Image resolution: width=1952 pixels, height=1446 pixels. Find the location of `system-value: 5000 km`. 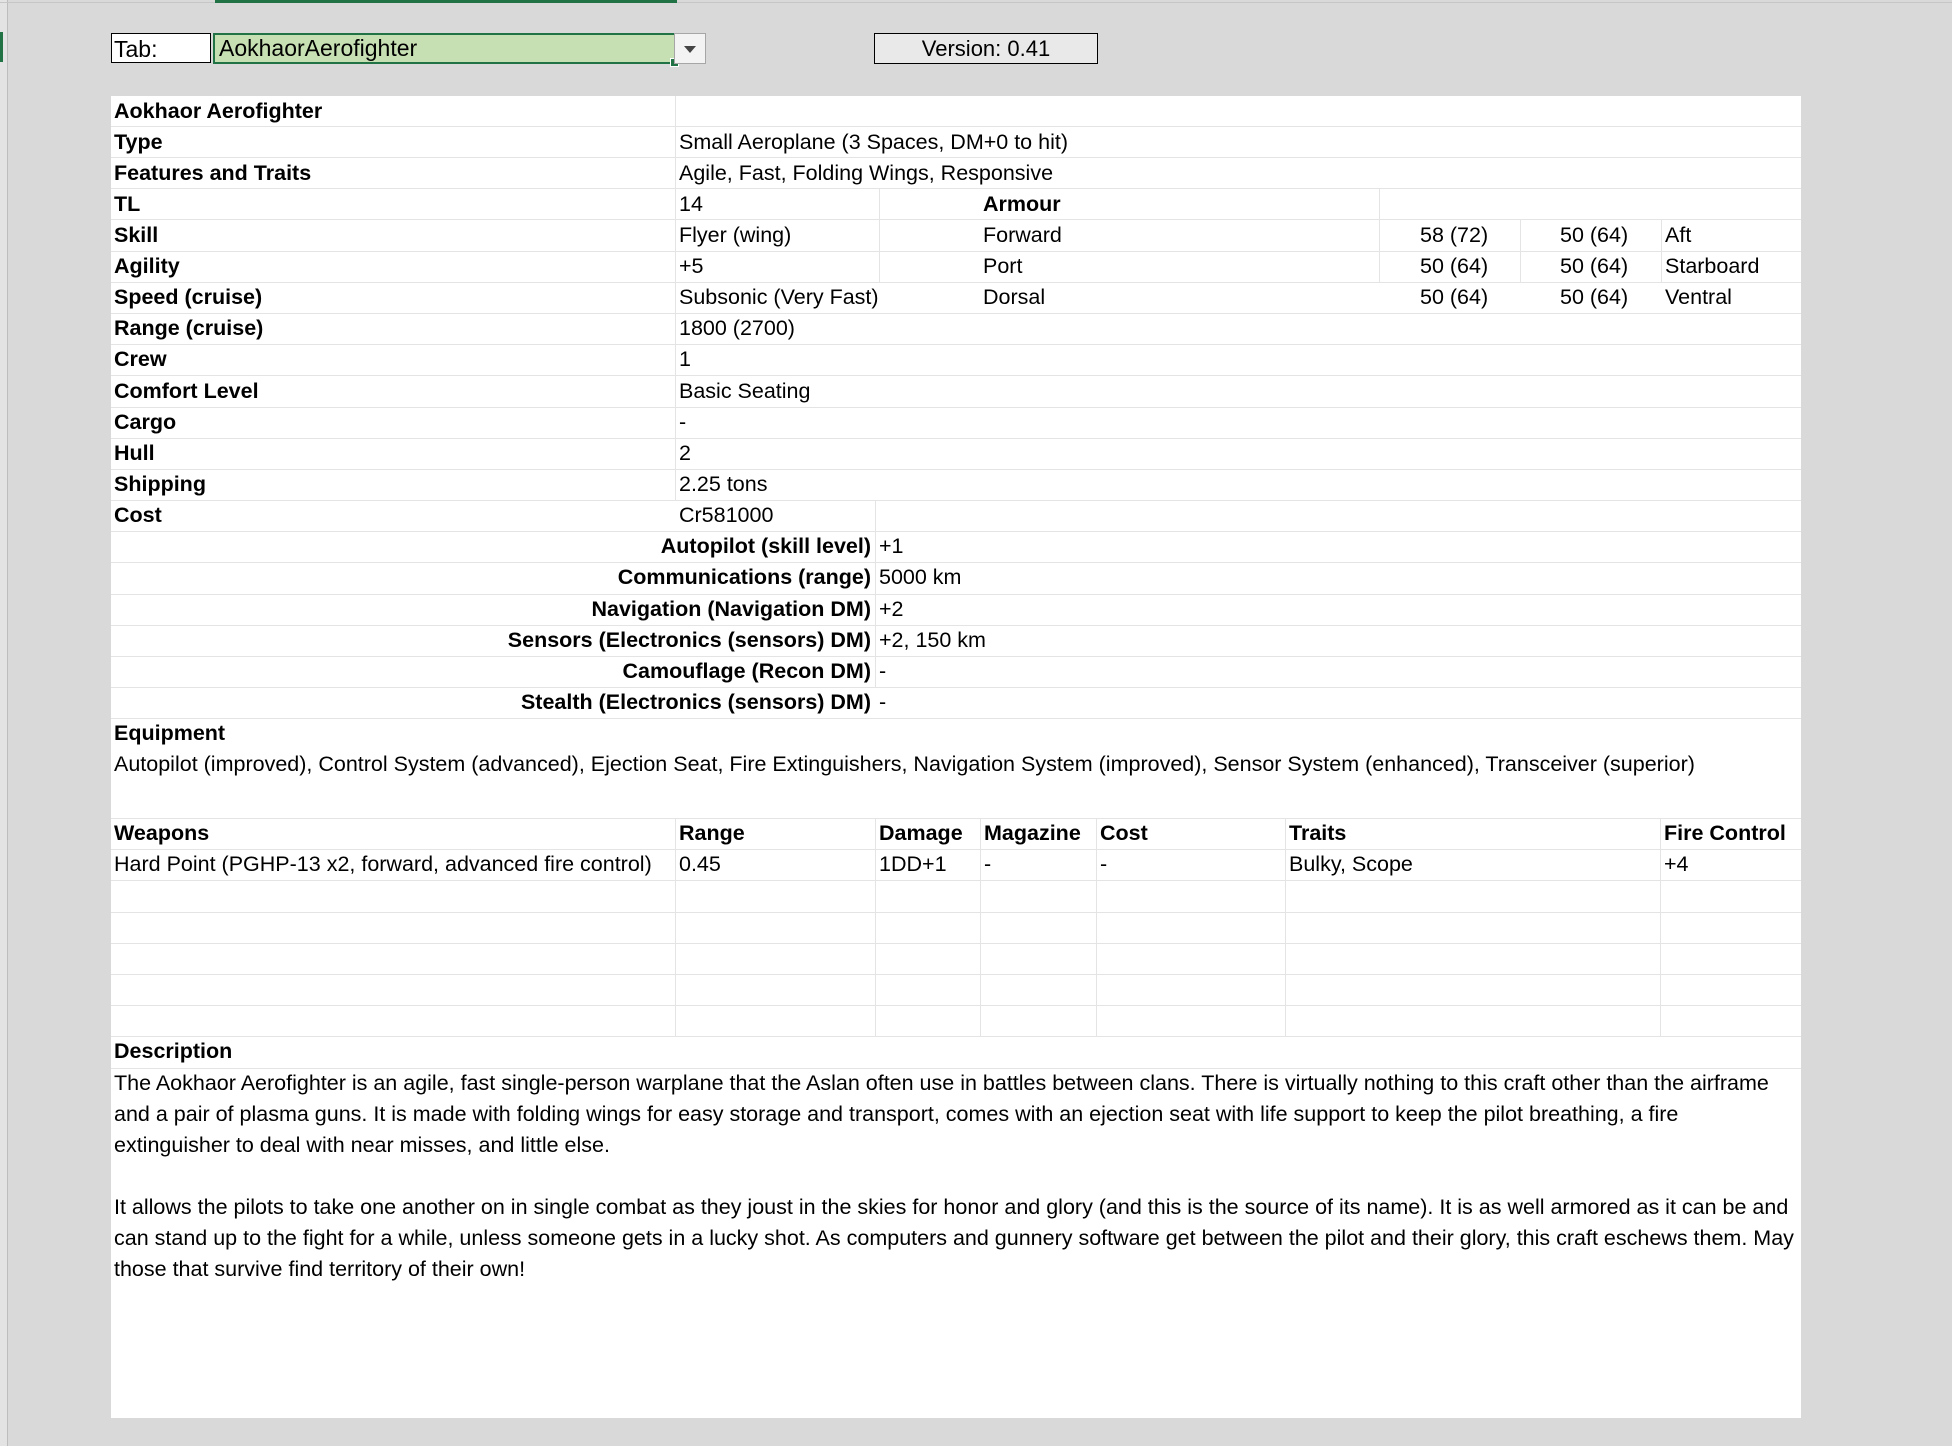

system-value: 5000 km is located at coordinates (920, 577).